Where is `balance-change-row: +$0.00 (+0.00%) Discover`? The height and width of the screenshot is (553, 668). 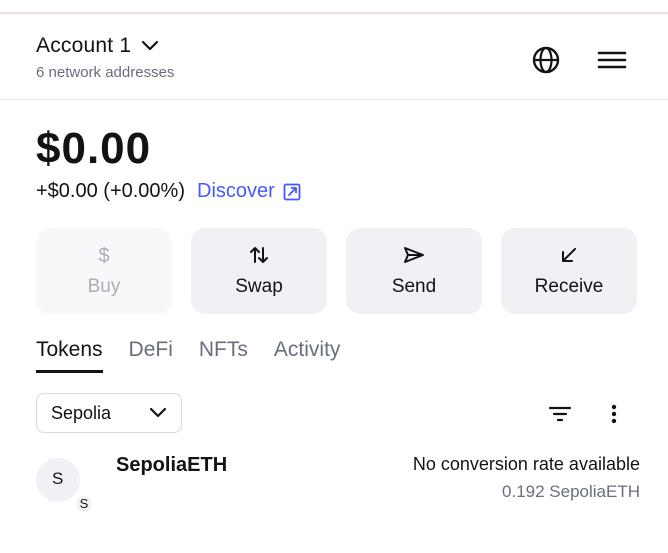 balance-change-row: +$0.00 (+0.00%) Discover is located at coordinates (168, 191).